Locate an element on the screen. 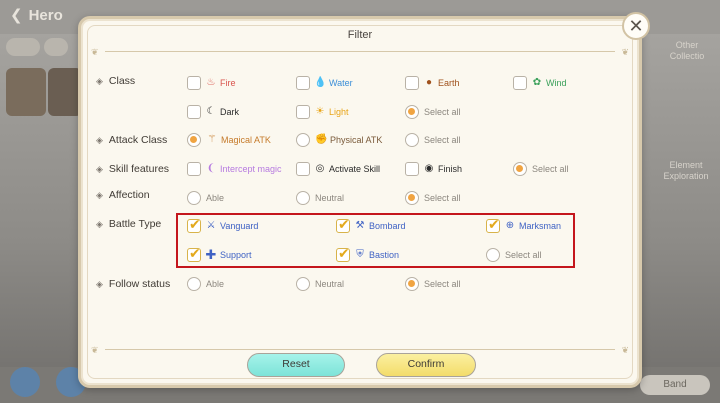 The image size is (720, 403). option-fire: ♨ Fire is located at coordinates (211, 83).